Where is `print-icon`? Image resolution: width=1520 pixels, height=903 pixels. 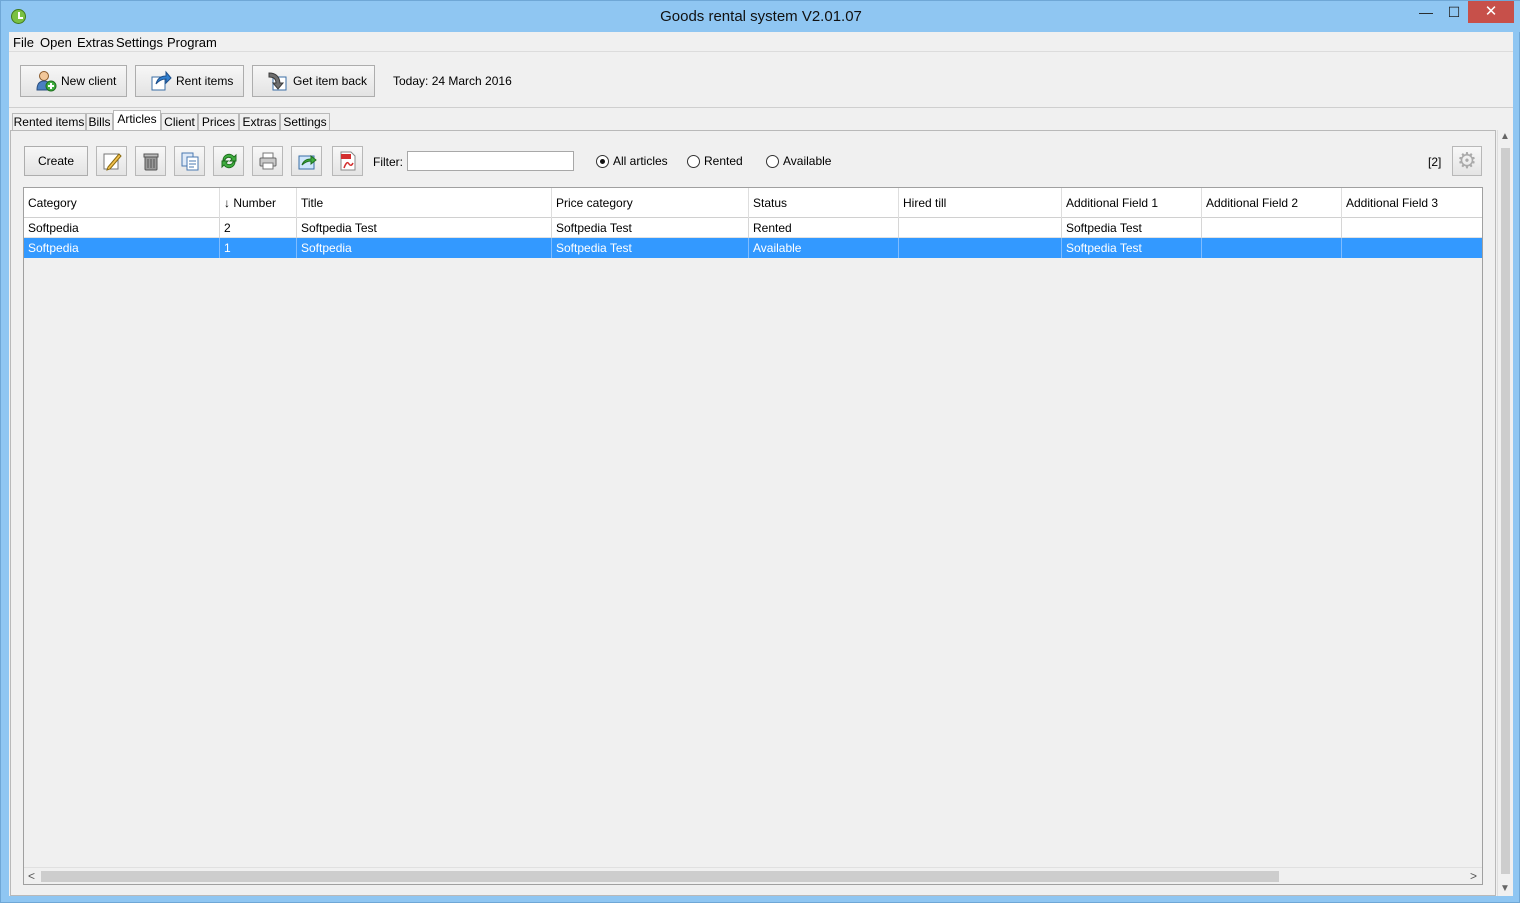
print-icon is located at coordinates (268, 161).